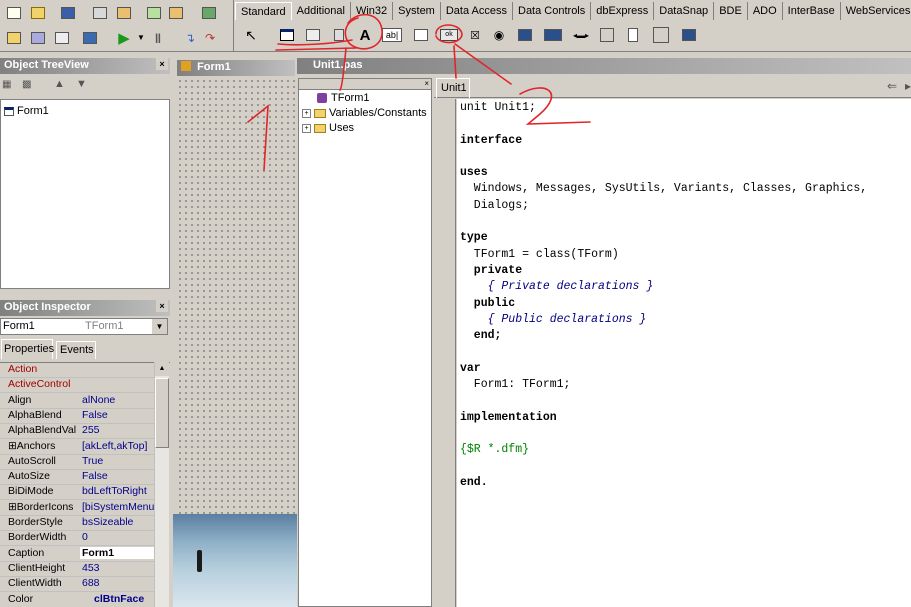 Image resolution: width=911 pixels, height=607 pixels. I want to click on new-form-icon, so click(90, 38).